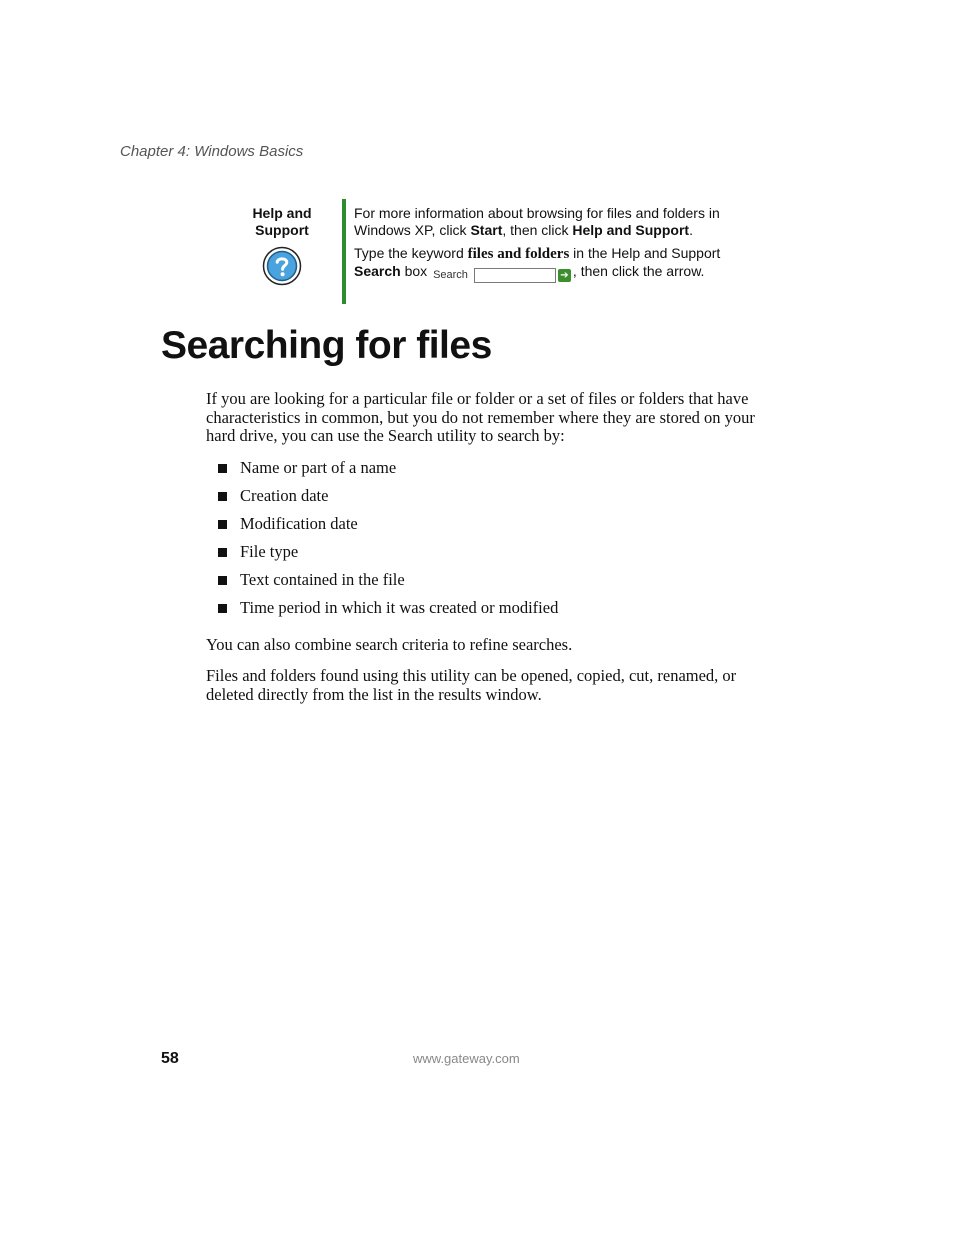 This screenshot has height=1235, width=954. What do you see at coordinates (492, 472) in the screenshot?
I see `list-item: Name or part of a name` at bounding box center [492, 472].